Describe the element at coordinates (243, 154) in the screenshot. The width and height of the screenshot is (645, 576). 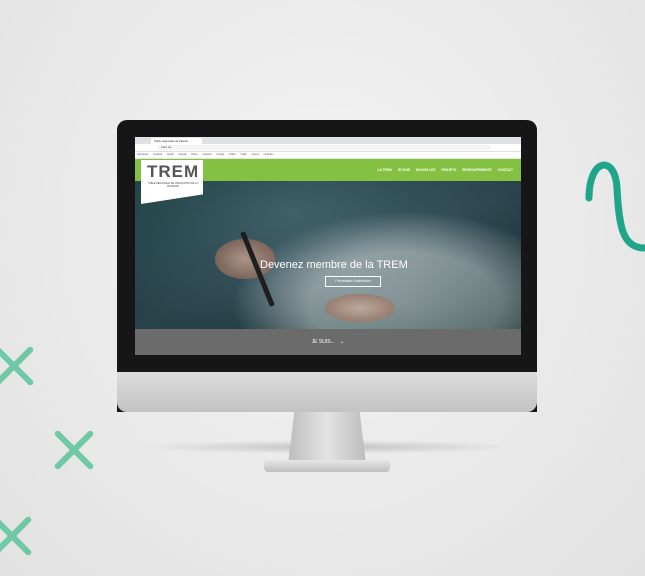
I see `bookmark-item: Trello` at that location.